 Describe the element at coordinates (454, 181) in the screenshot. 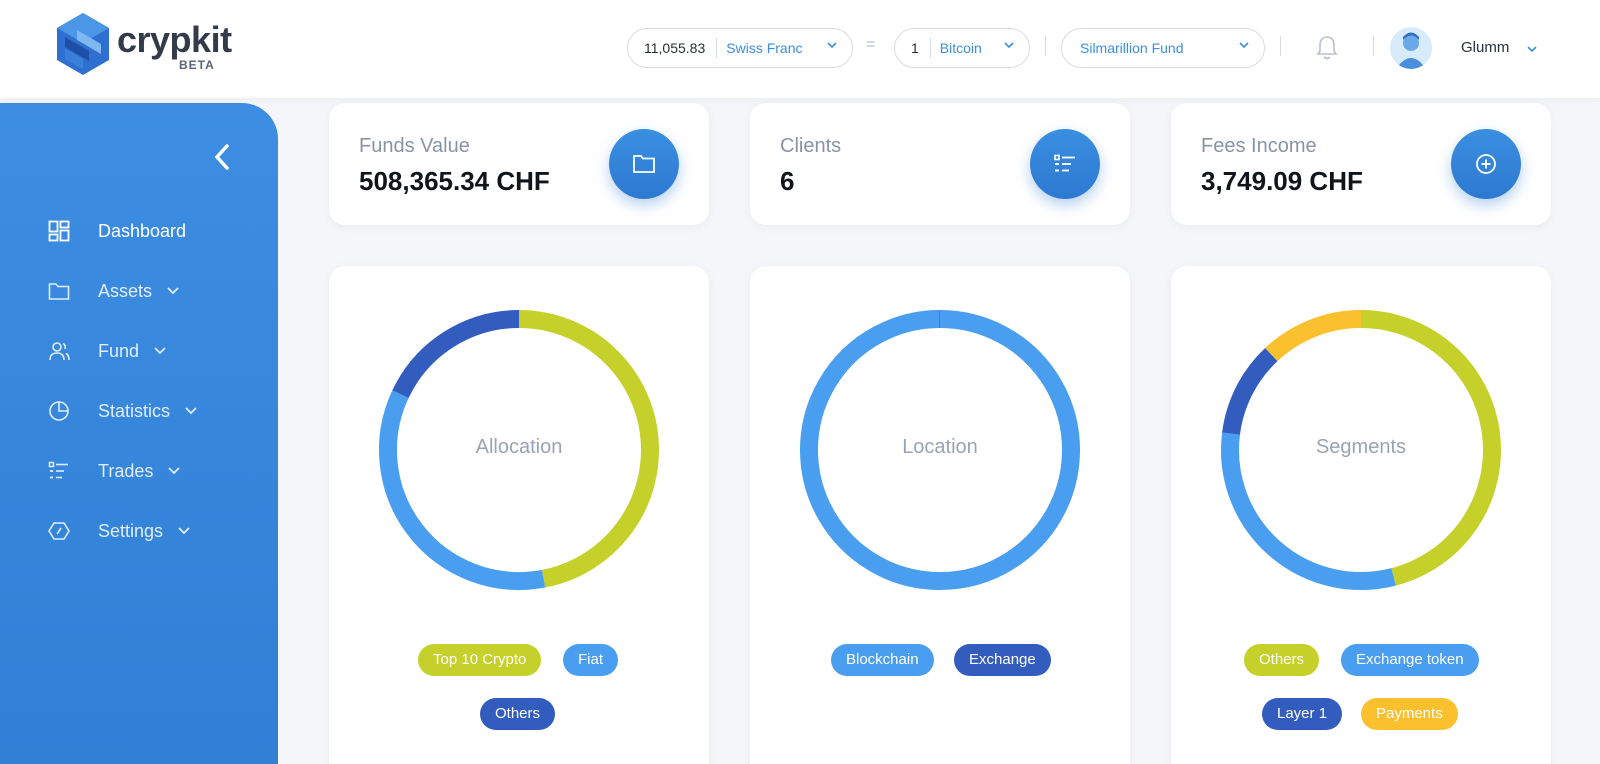

I see `stat-value: 508,365.34 CHF` at that location.